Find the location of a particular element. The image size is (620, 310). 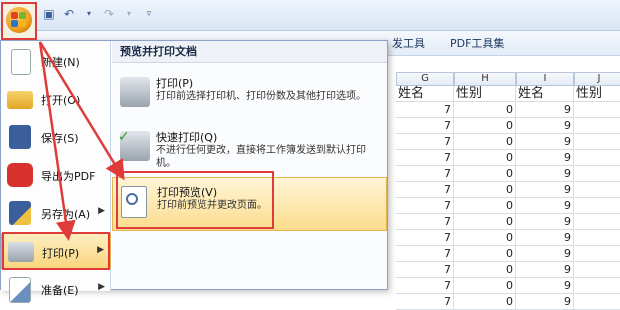

column-header-g: G is located at coordinates (425, 79).